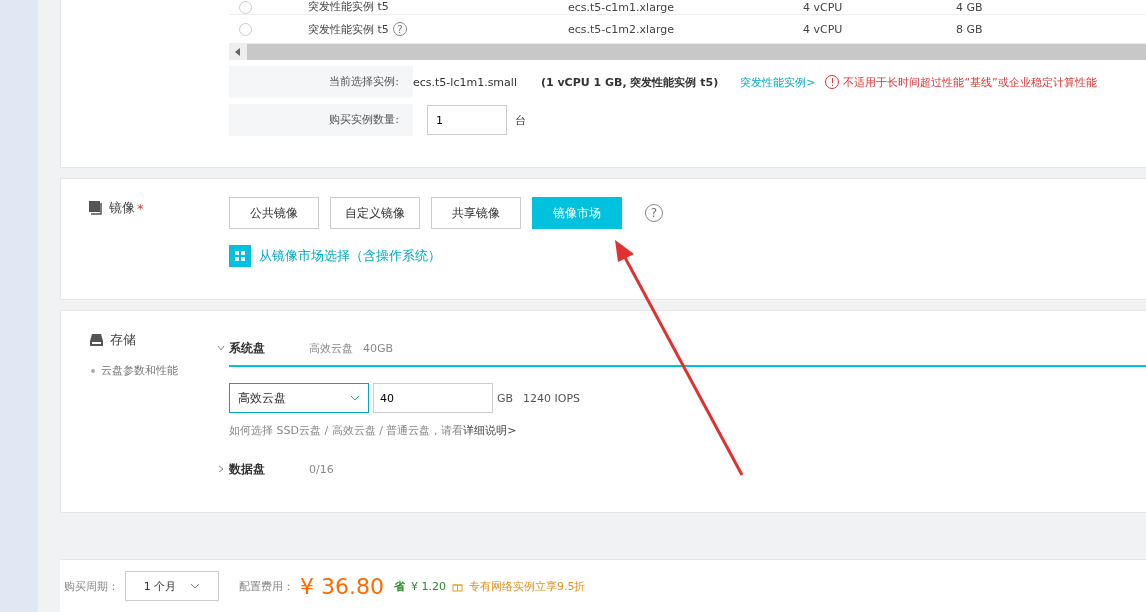 The image size is (1146, 612). What do you see at coordinates (629, 82) in the screenshot?
I see `instance-spec: (1 vCPU 1 GB, 突发性能实例 t5)` at bounding box center [629, 82].